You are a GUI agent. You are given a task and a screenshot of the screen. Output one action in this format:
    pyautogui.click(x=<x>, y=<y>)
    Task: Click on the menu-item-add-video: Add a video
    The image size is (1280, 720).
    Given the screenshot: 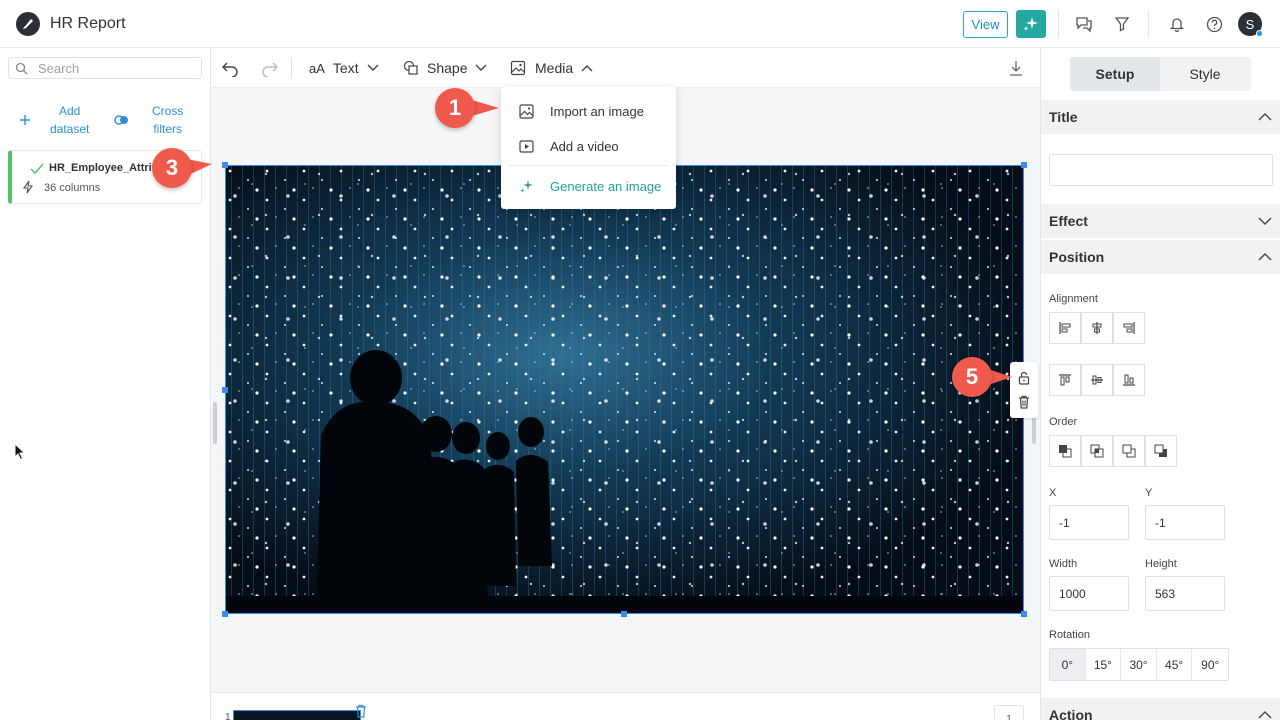 What is the action you would take?
    pyautogui.click(x=588, y=146)
    